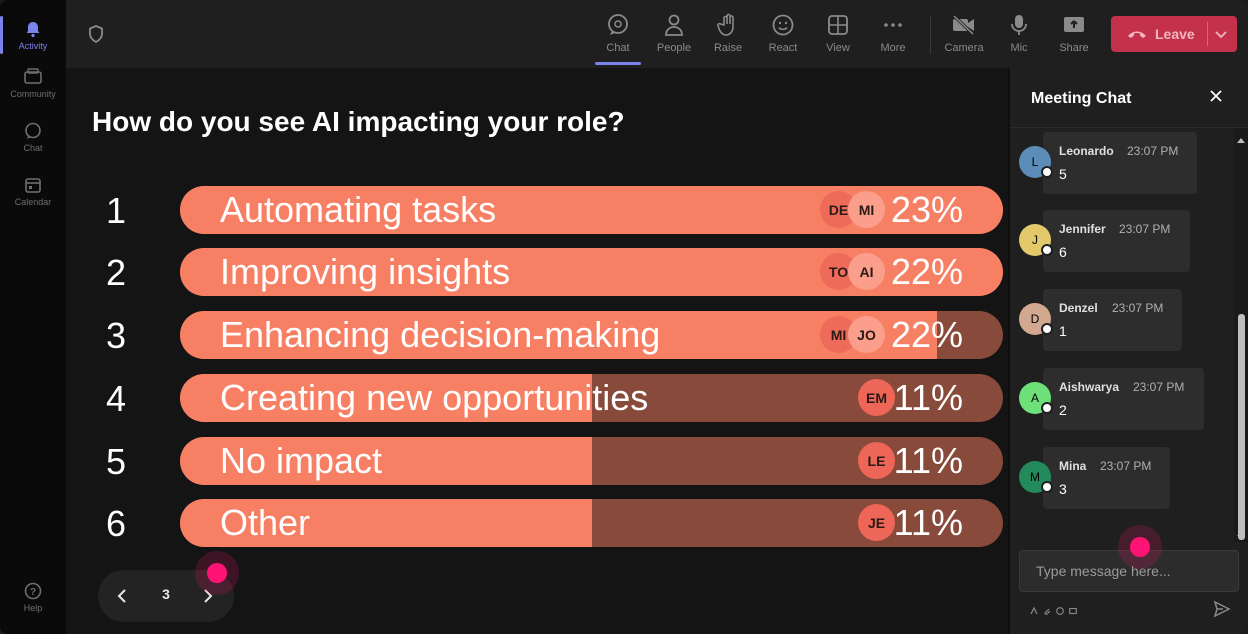  What do you see at coordinates (1073, 608) in the screenshot?
I see `gif-icon` at bounding box center [1073, 608].